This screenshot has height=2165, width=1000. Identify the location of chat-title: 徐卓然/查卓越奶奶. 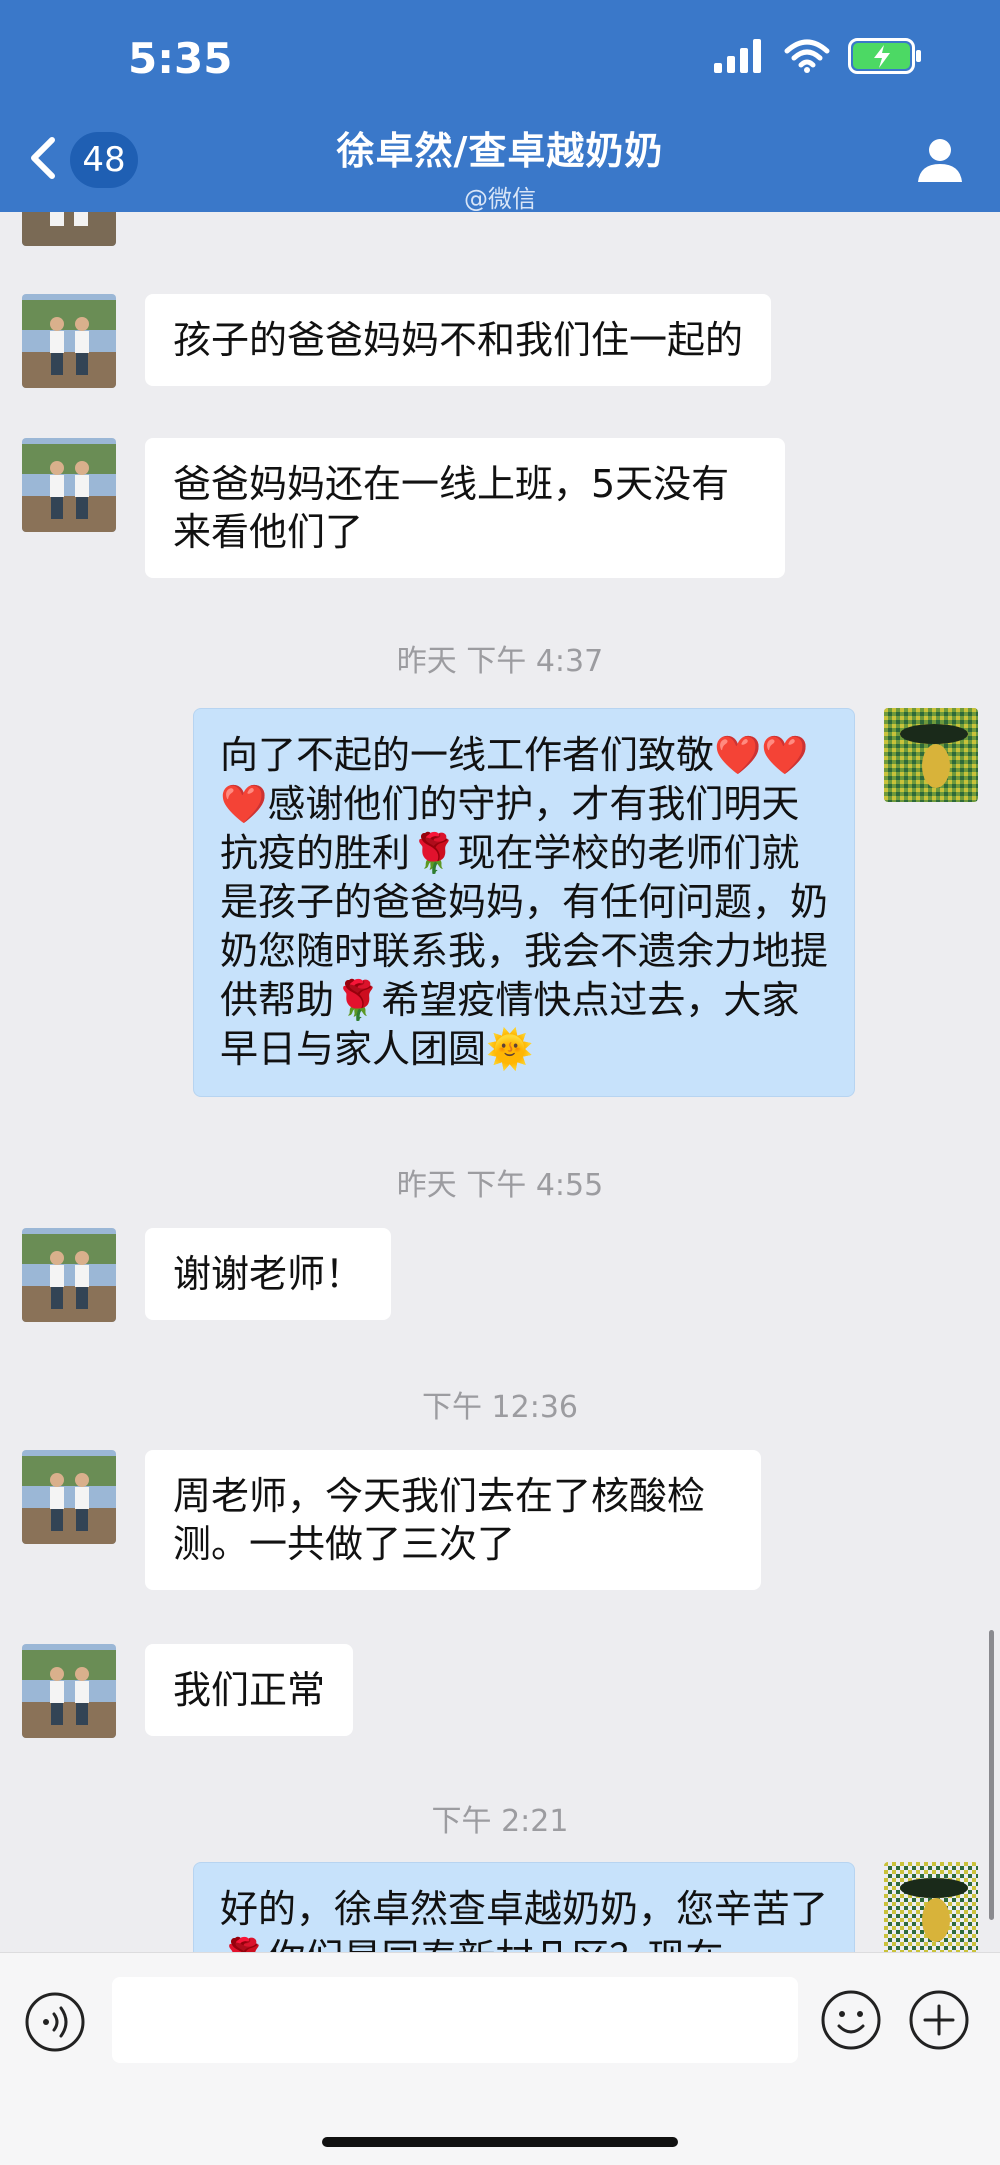
(500, 151).